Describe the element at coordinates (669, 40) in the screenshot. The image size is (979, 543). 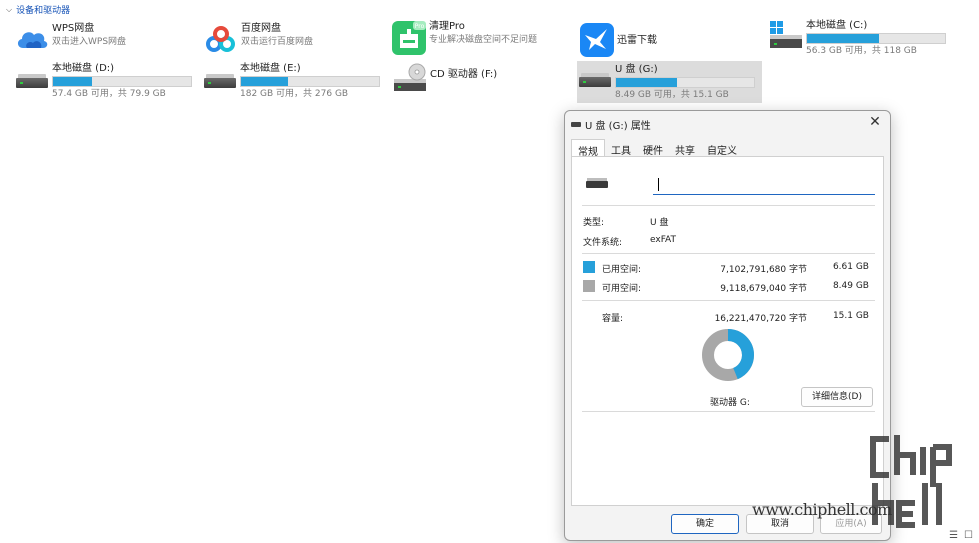
I see `item-xunlei-download: 迅雷下载` at that location.